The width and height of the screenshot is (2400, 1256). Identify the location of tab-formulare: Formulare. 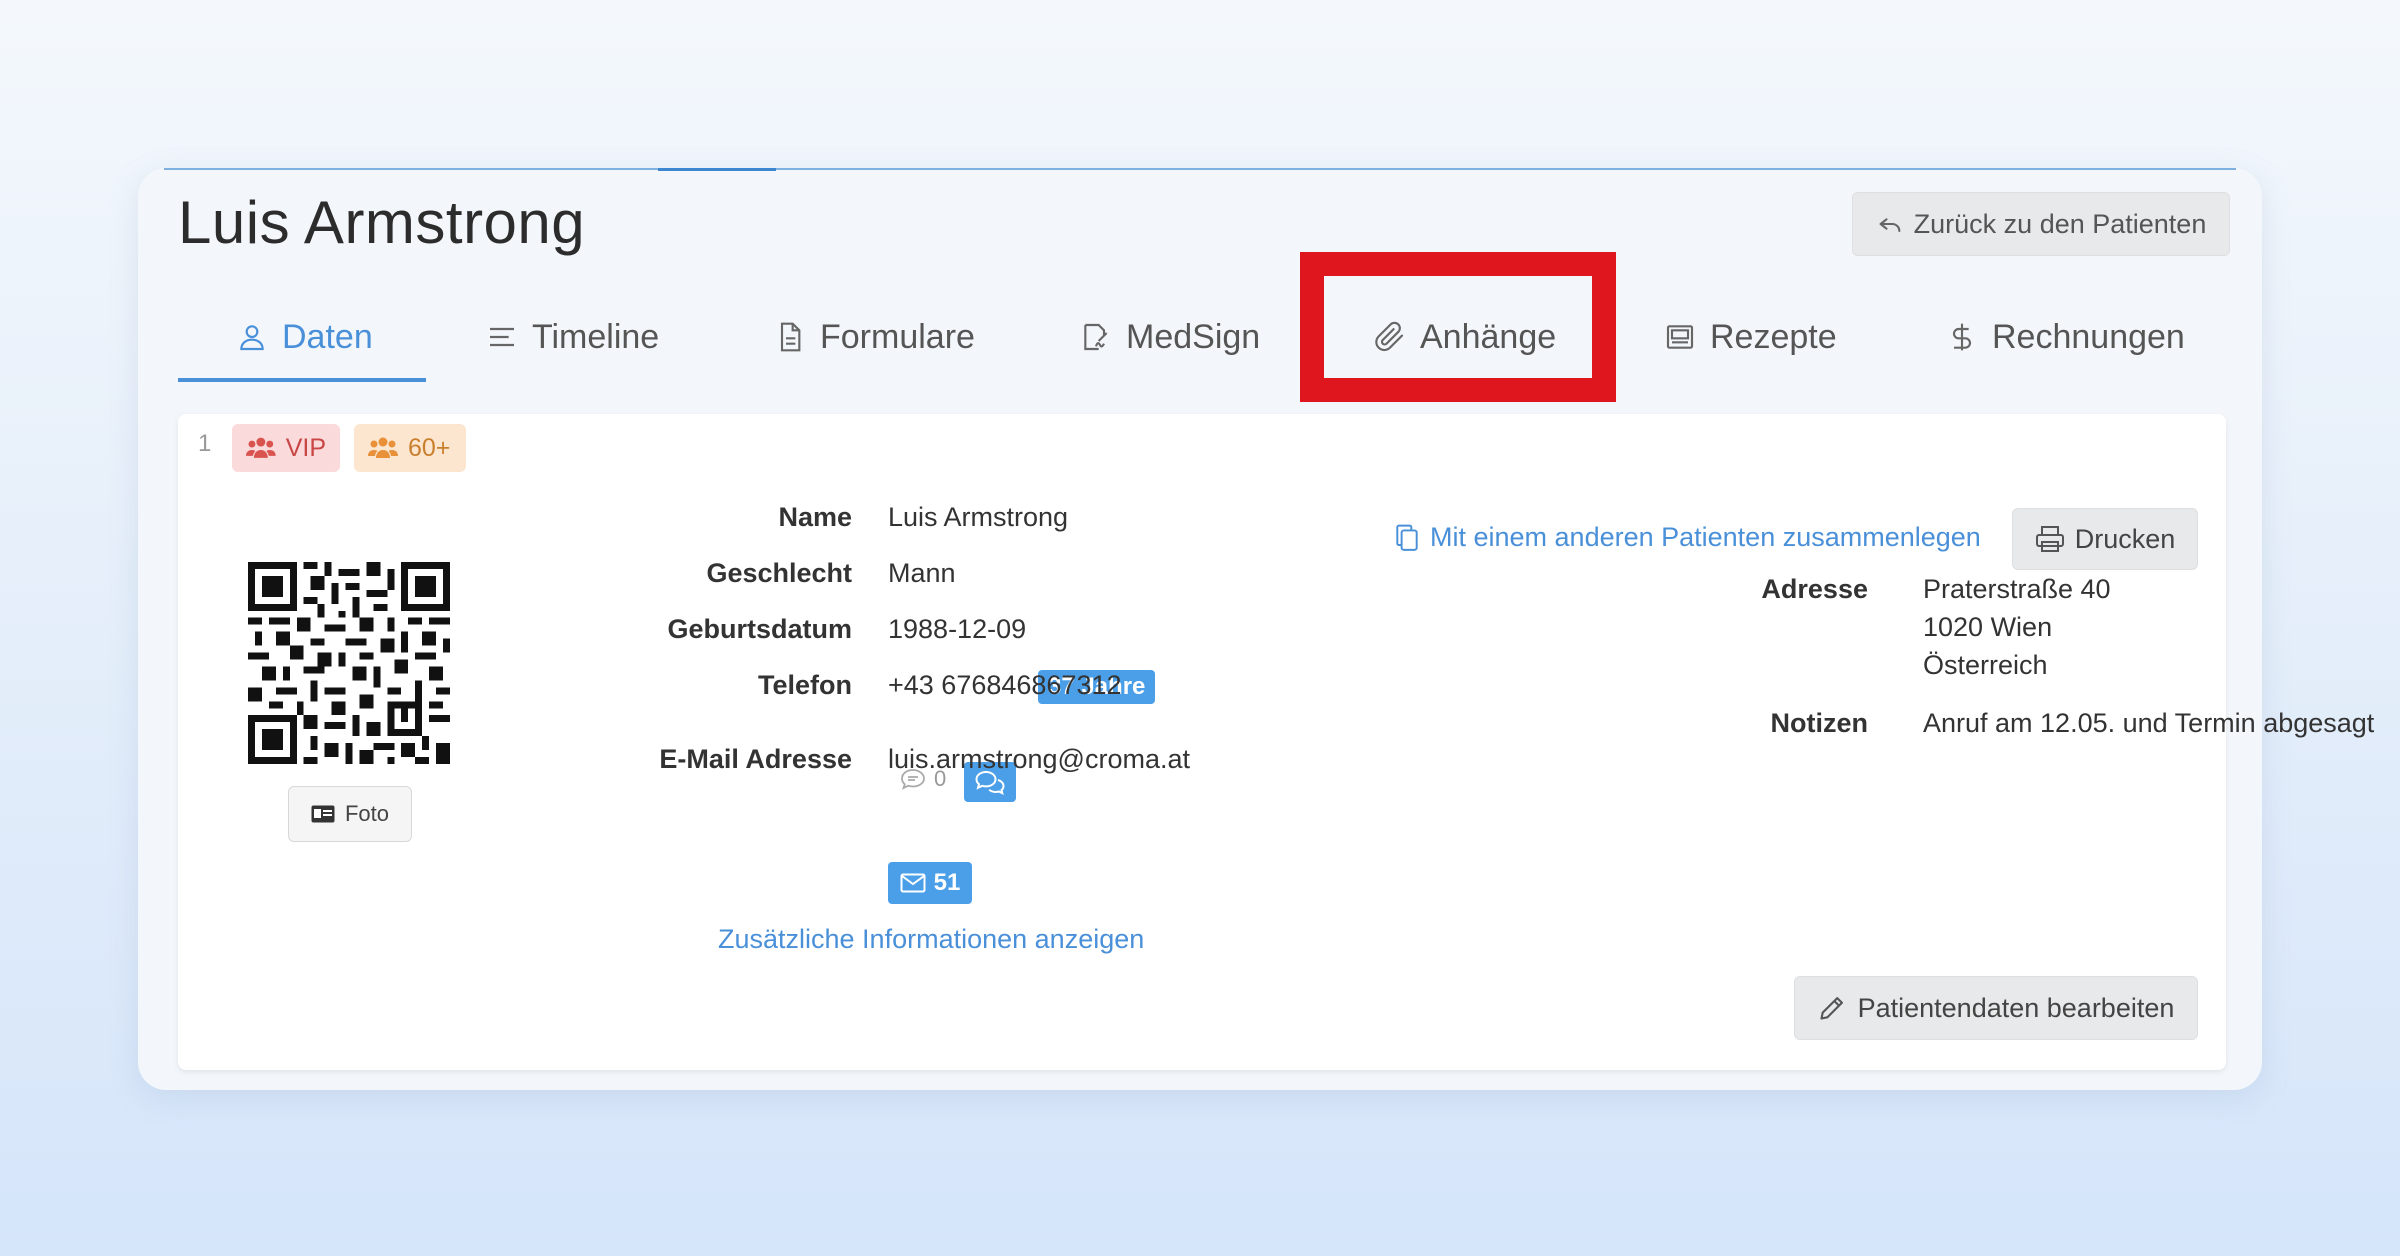
(874, 337).